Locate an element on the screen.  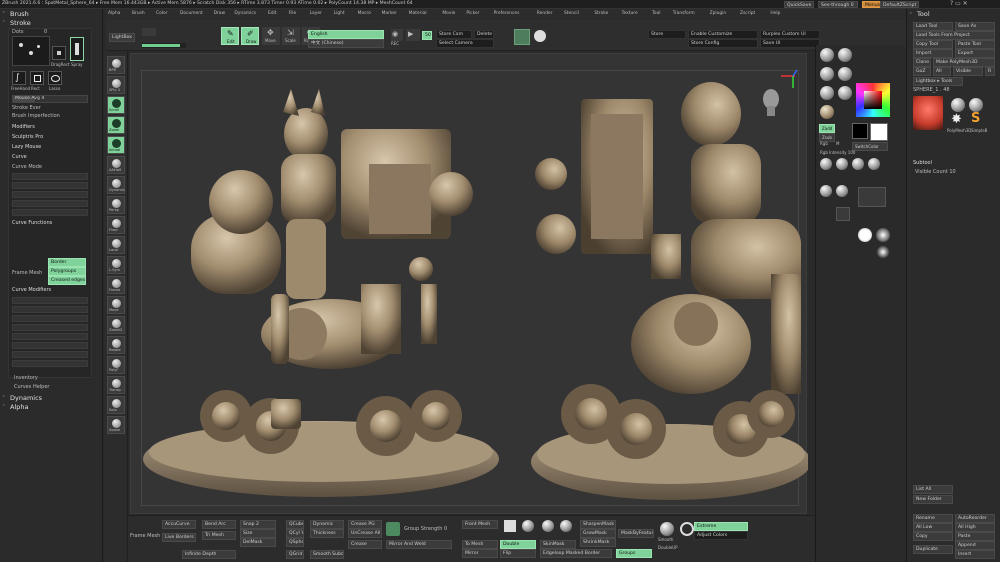
stroke-header: Stroke is located at coordinates (20, 23).